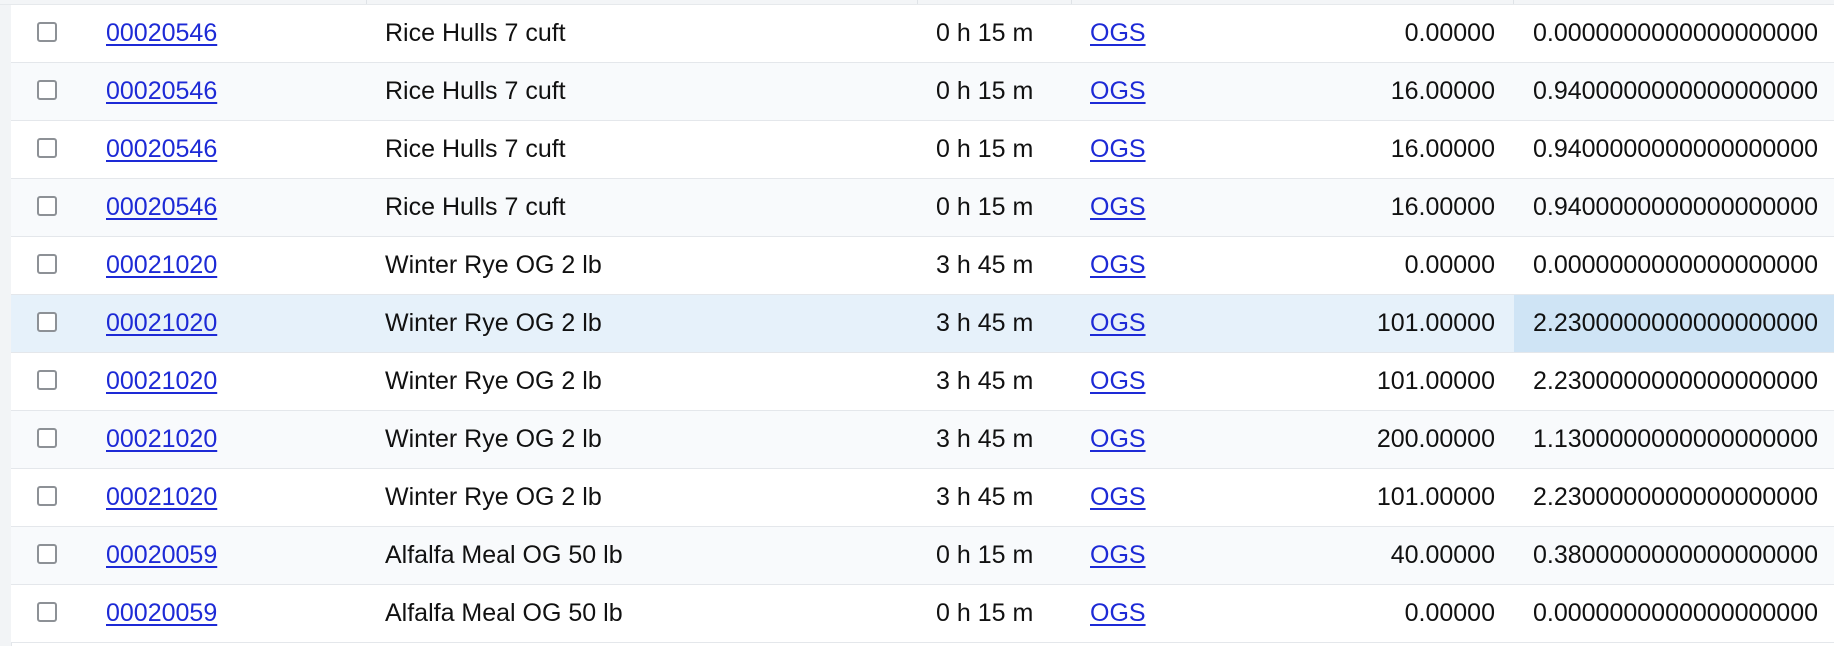 The width and height of the screenshot is (1834, 646). I want to click on quantity-cell: 200.00000, so click(1435, 439).